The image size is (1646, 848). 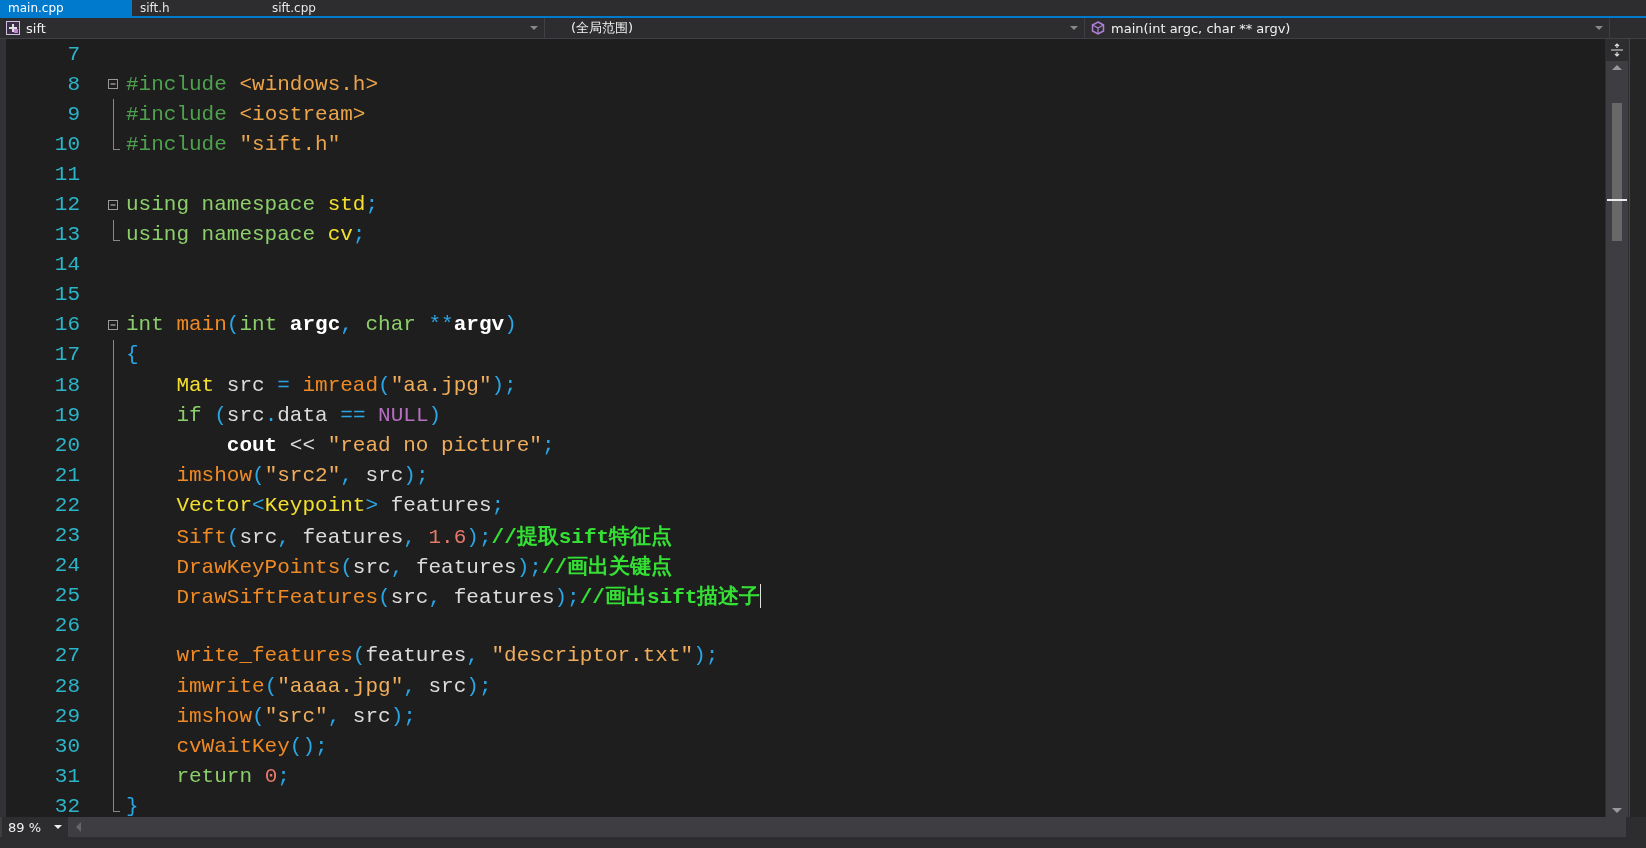 What do you see at coordinates (73, 84) in the screenshot?
I see `line-number: 8` at bounding box center [73, 84].